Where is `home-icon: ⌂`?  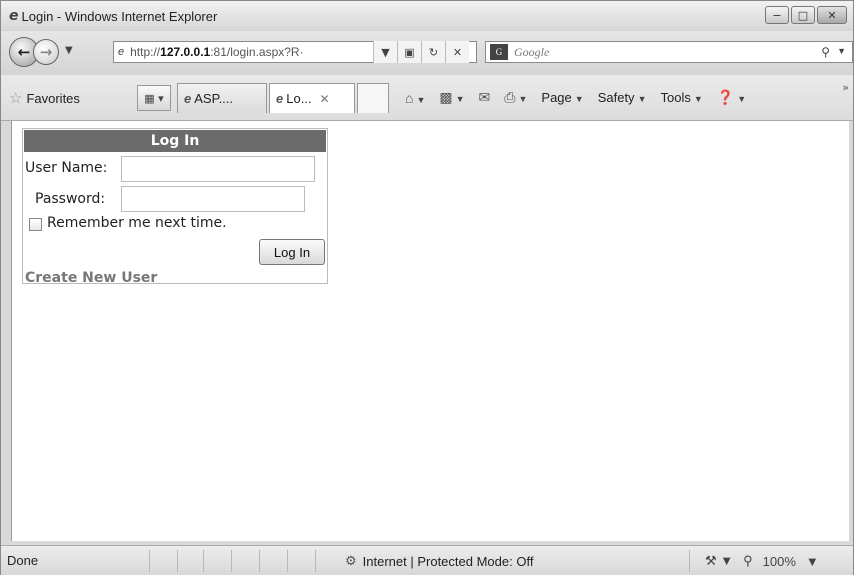 home-icon: ⌂ is located at coordinates (409, 97).